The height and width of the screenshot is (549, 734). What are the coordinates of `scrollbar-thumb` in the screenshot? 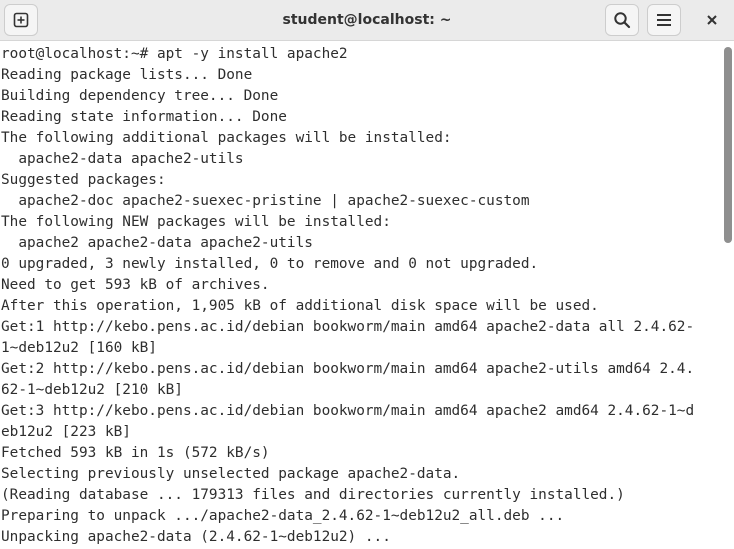 It's located at (728, 145).